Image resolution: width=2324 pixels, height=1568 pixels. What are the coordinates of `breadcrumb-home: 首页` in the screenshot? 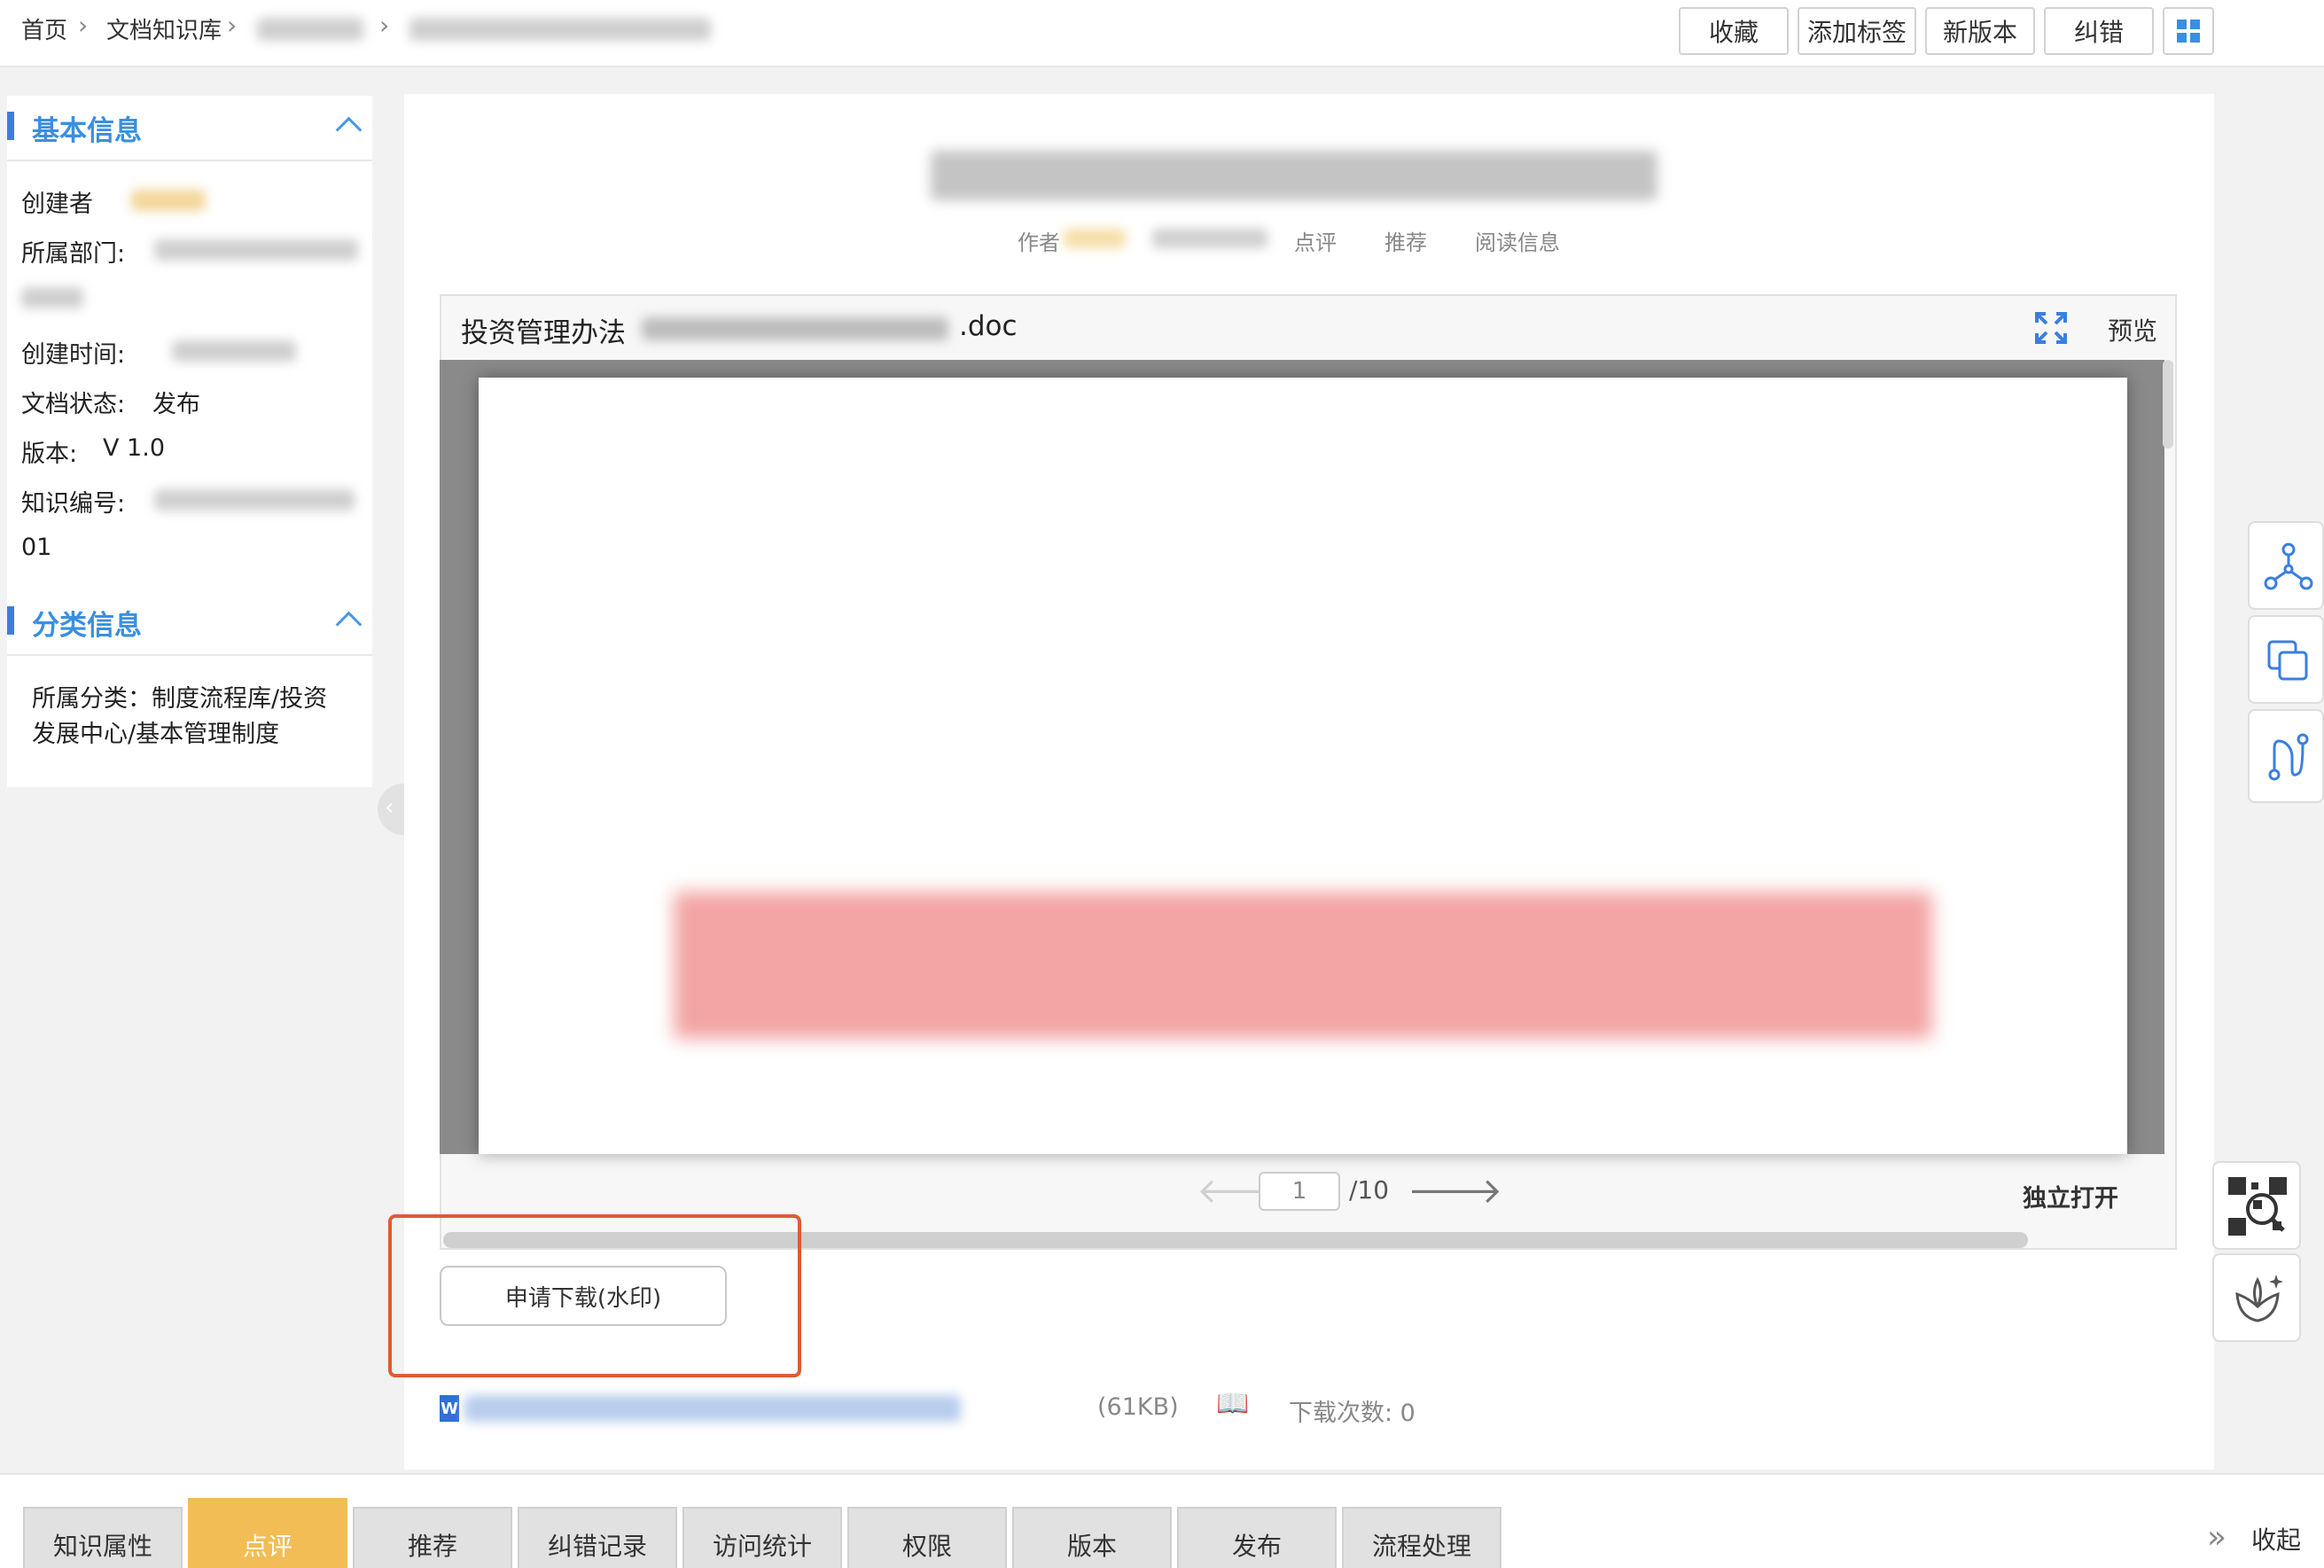 It's located at (44, 28).